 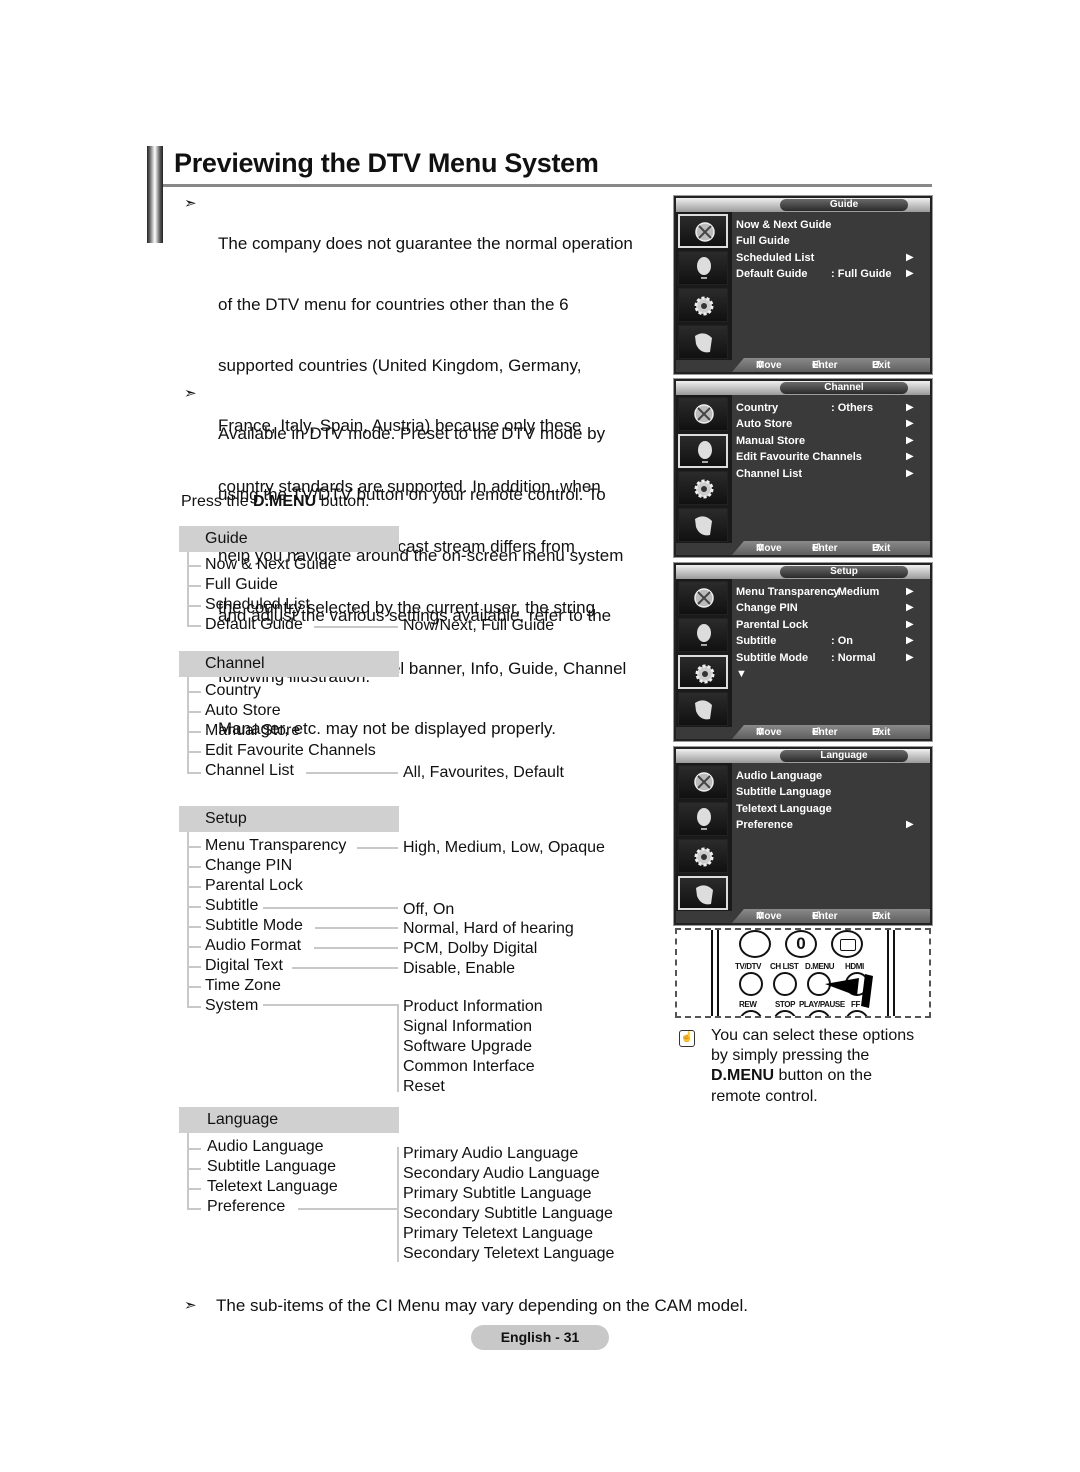 What do you see at coordinates (910, 407) in the screenshot?
I see `submenu-arrow-icon: ▶` at bounding box center [910, 407].